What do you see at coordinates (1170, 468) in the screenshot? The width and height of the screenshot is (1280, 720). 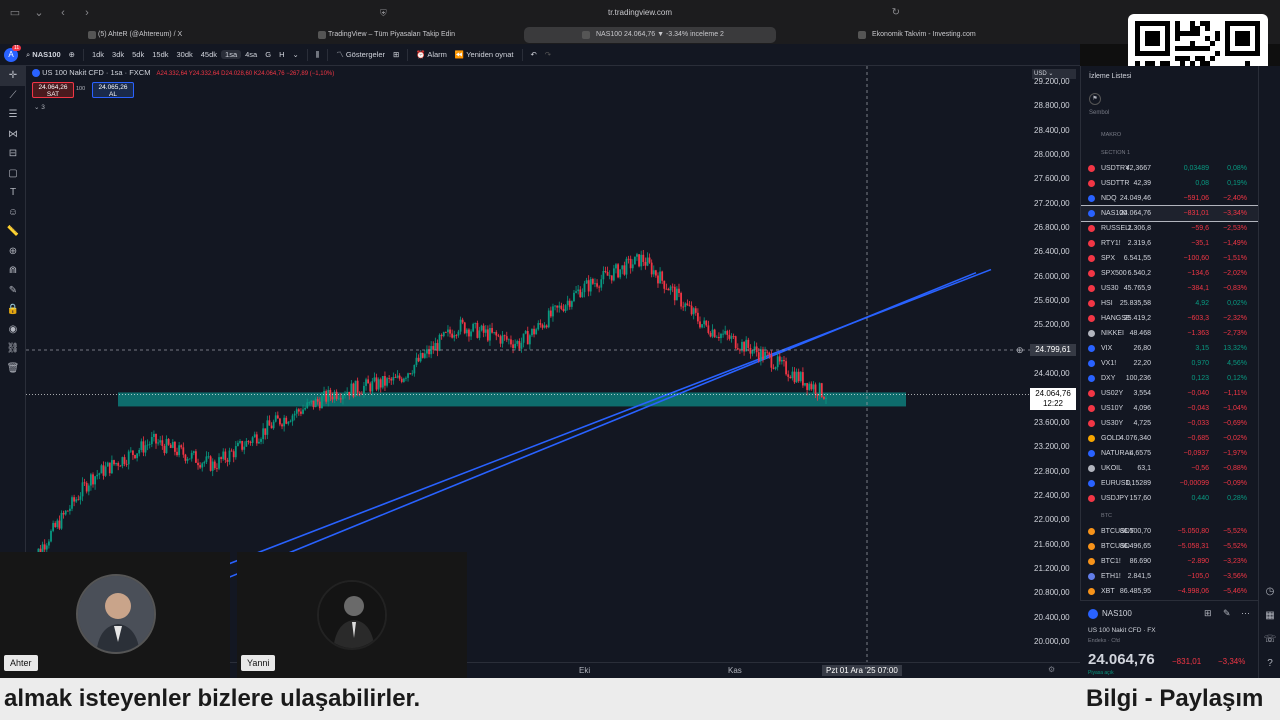 I see `watchlist-row-ukoil: UKOIL 63,1 −0,56 −0,88%` at bounding box center [1170, 468].